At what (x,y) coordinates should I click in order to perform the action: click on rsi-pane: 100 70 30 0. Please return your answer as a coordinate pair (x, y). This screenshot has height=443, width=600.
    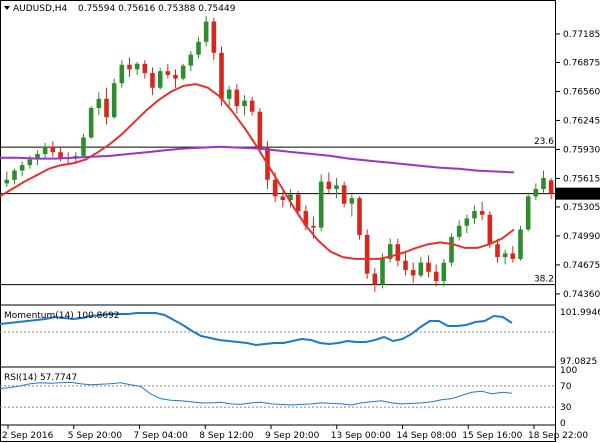
    Looking at the image, I should click on (288, 397).